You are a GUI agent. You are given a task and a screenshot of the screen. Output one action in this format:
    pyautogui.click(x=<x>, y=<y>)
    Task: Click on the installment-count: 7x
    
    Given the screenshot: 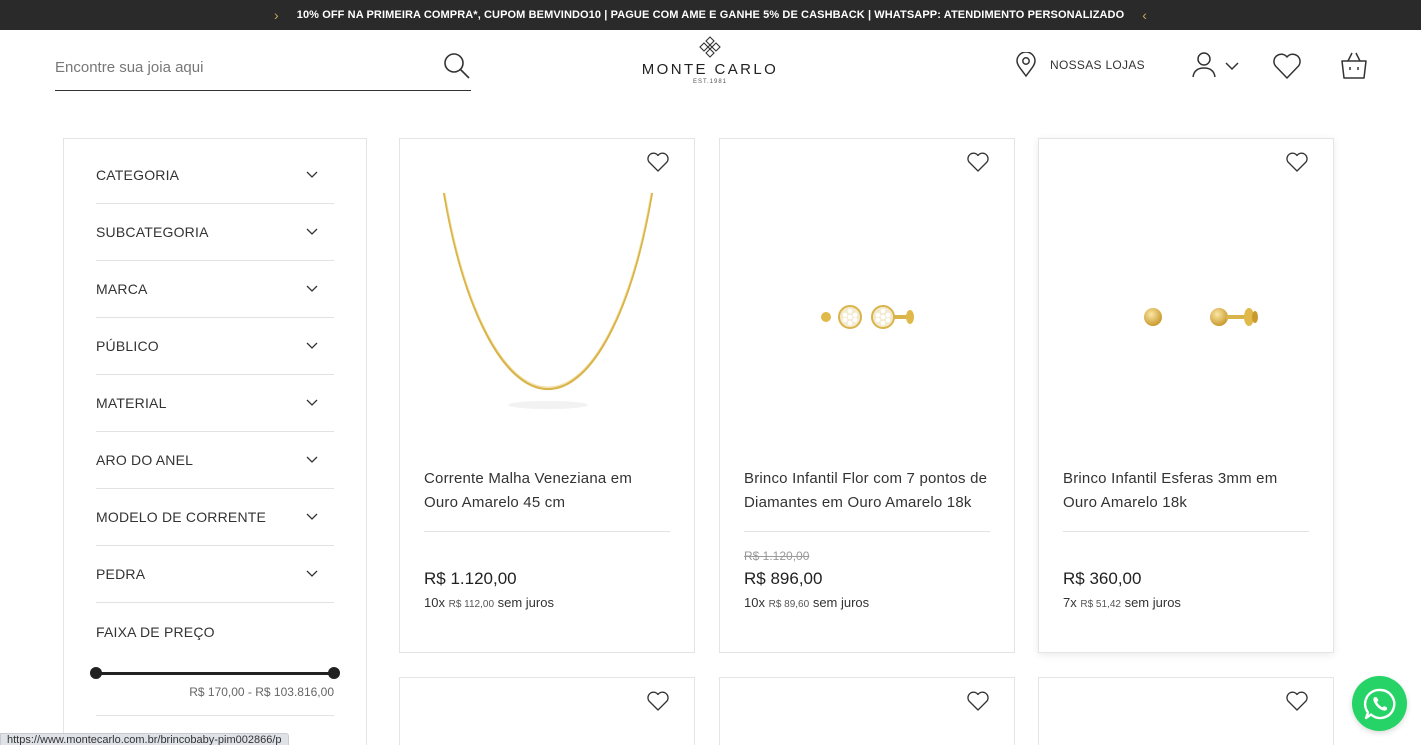 What is the action you would take?
    pyautogui.click(x=1070, y=602)
    